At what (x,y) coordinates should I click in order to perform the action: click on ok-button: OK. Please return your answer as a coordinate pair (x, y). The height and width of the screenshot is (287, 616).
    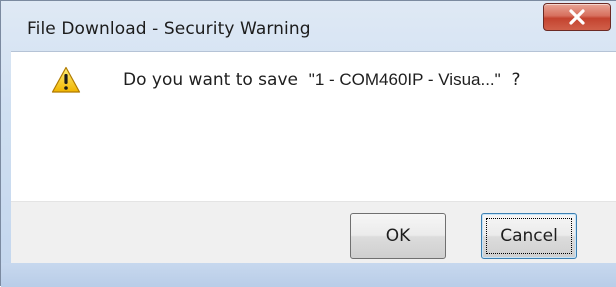
    Looking at the image, I should click on (398, 236).